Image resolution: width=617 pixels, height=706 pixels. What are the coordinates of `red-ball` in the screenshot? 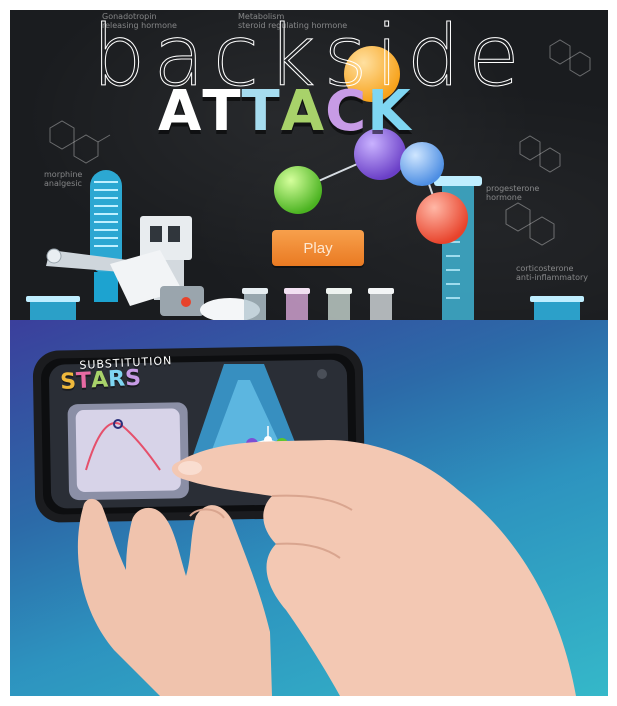 It's located at (442, 218).